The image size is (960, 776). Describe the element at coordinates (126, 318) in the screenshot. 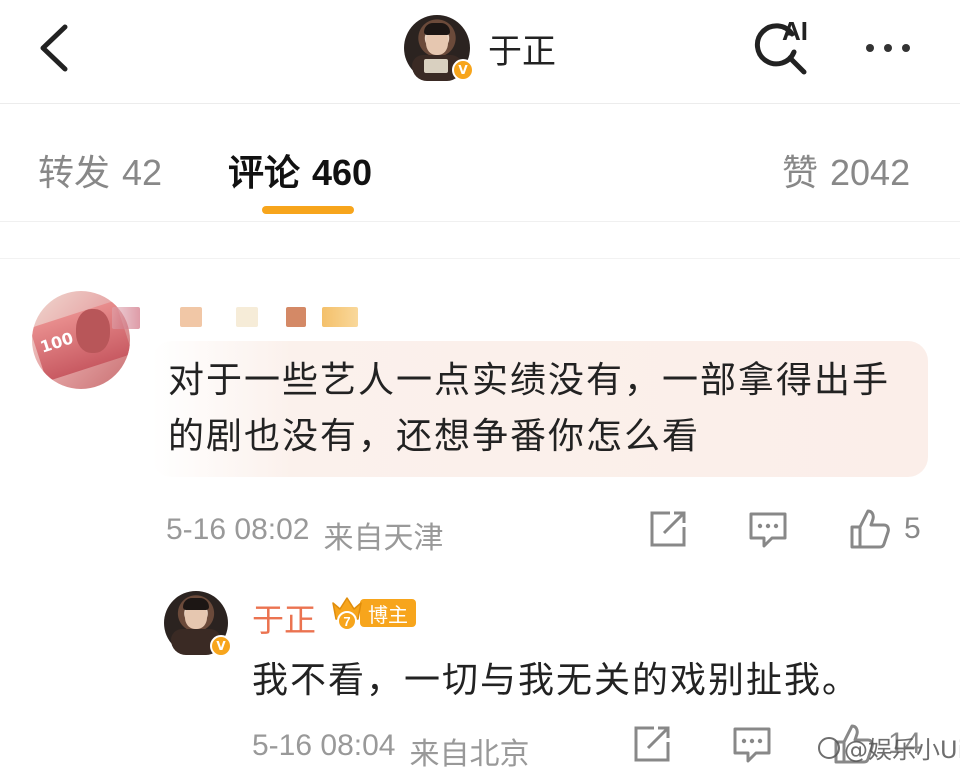

I see `commenter-name-blurred` at that location.